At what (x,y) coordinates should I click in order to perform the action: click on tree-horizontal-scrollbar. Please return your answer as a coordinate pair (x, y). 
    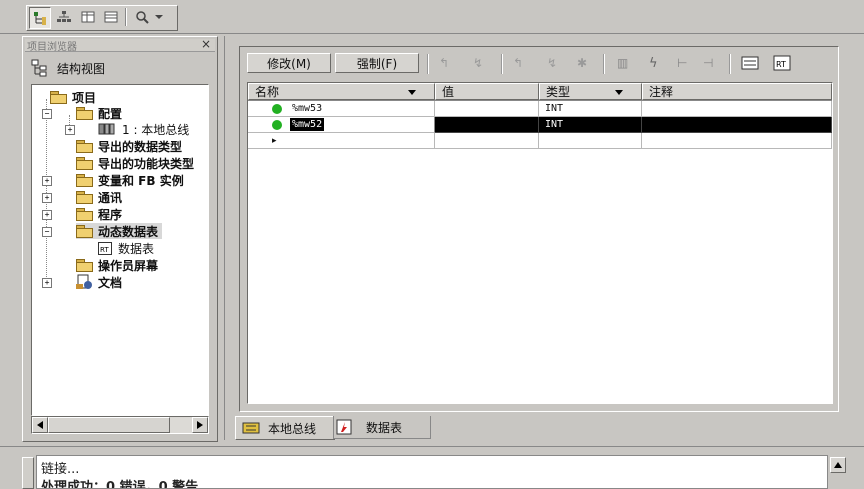
    Looking at the image, I should click on (120, 425).